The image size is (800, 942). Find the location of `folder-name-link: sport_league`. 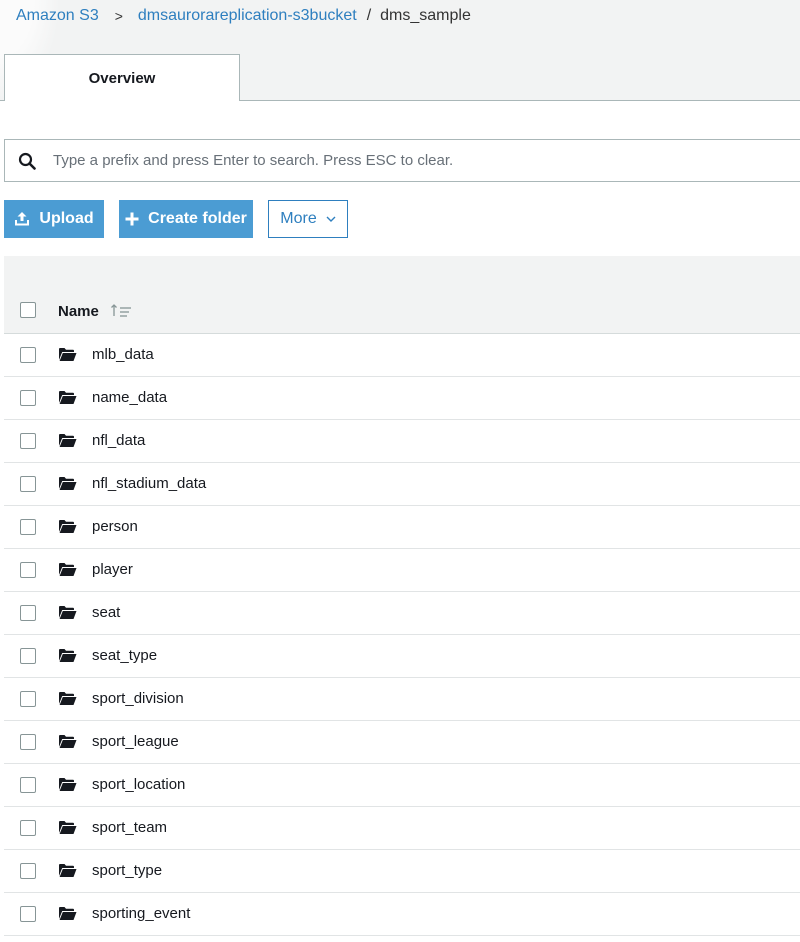

folder-name-link: sport_league is located at coordinates (135, 741).